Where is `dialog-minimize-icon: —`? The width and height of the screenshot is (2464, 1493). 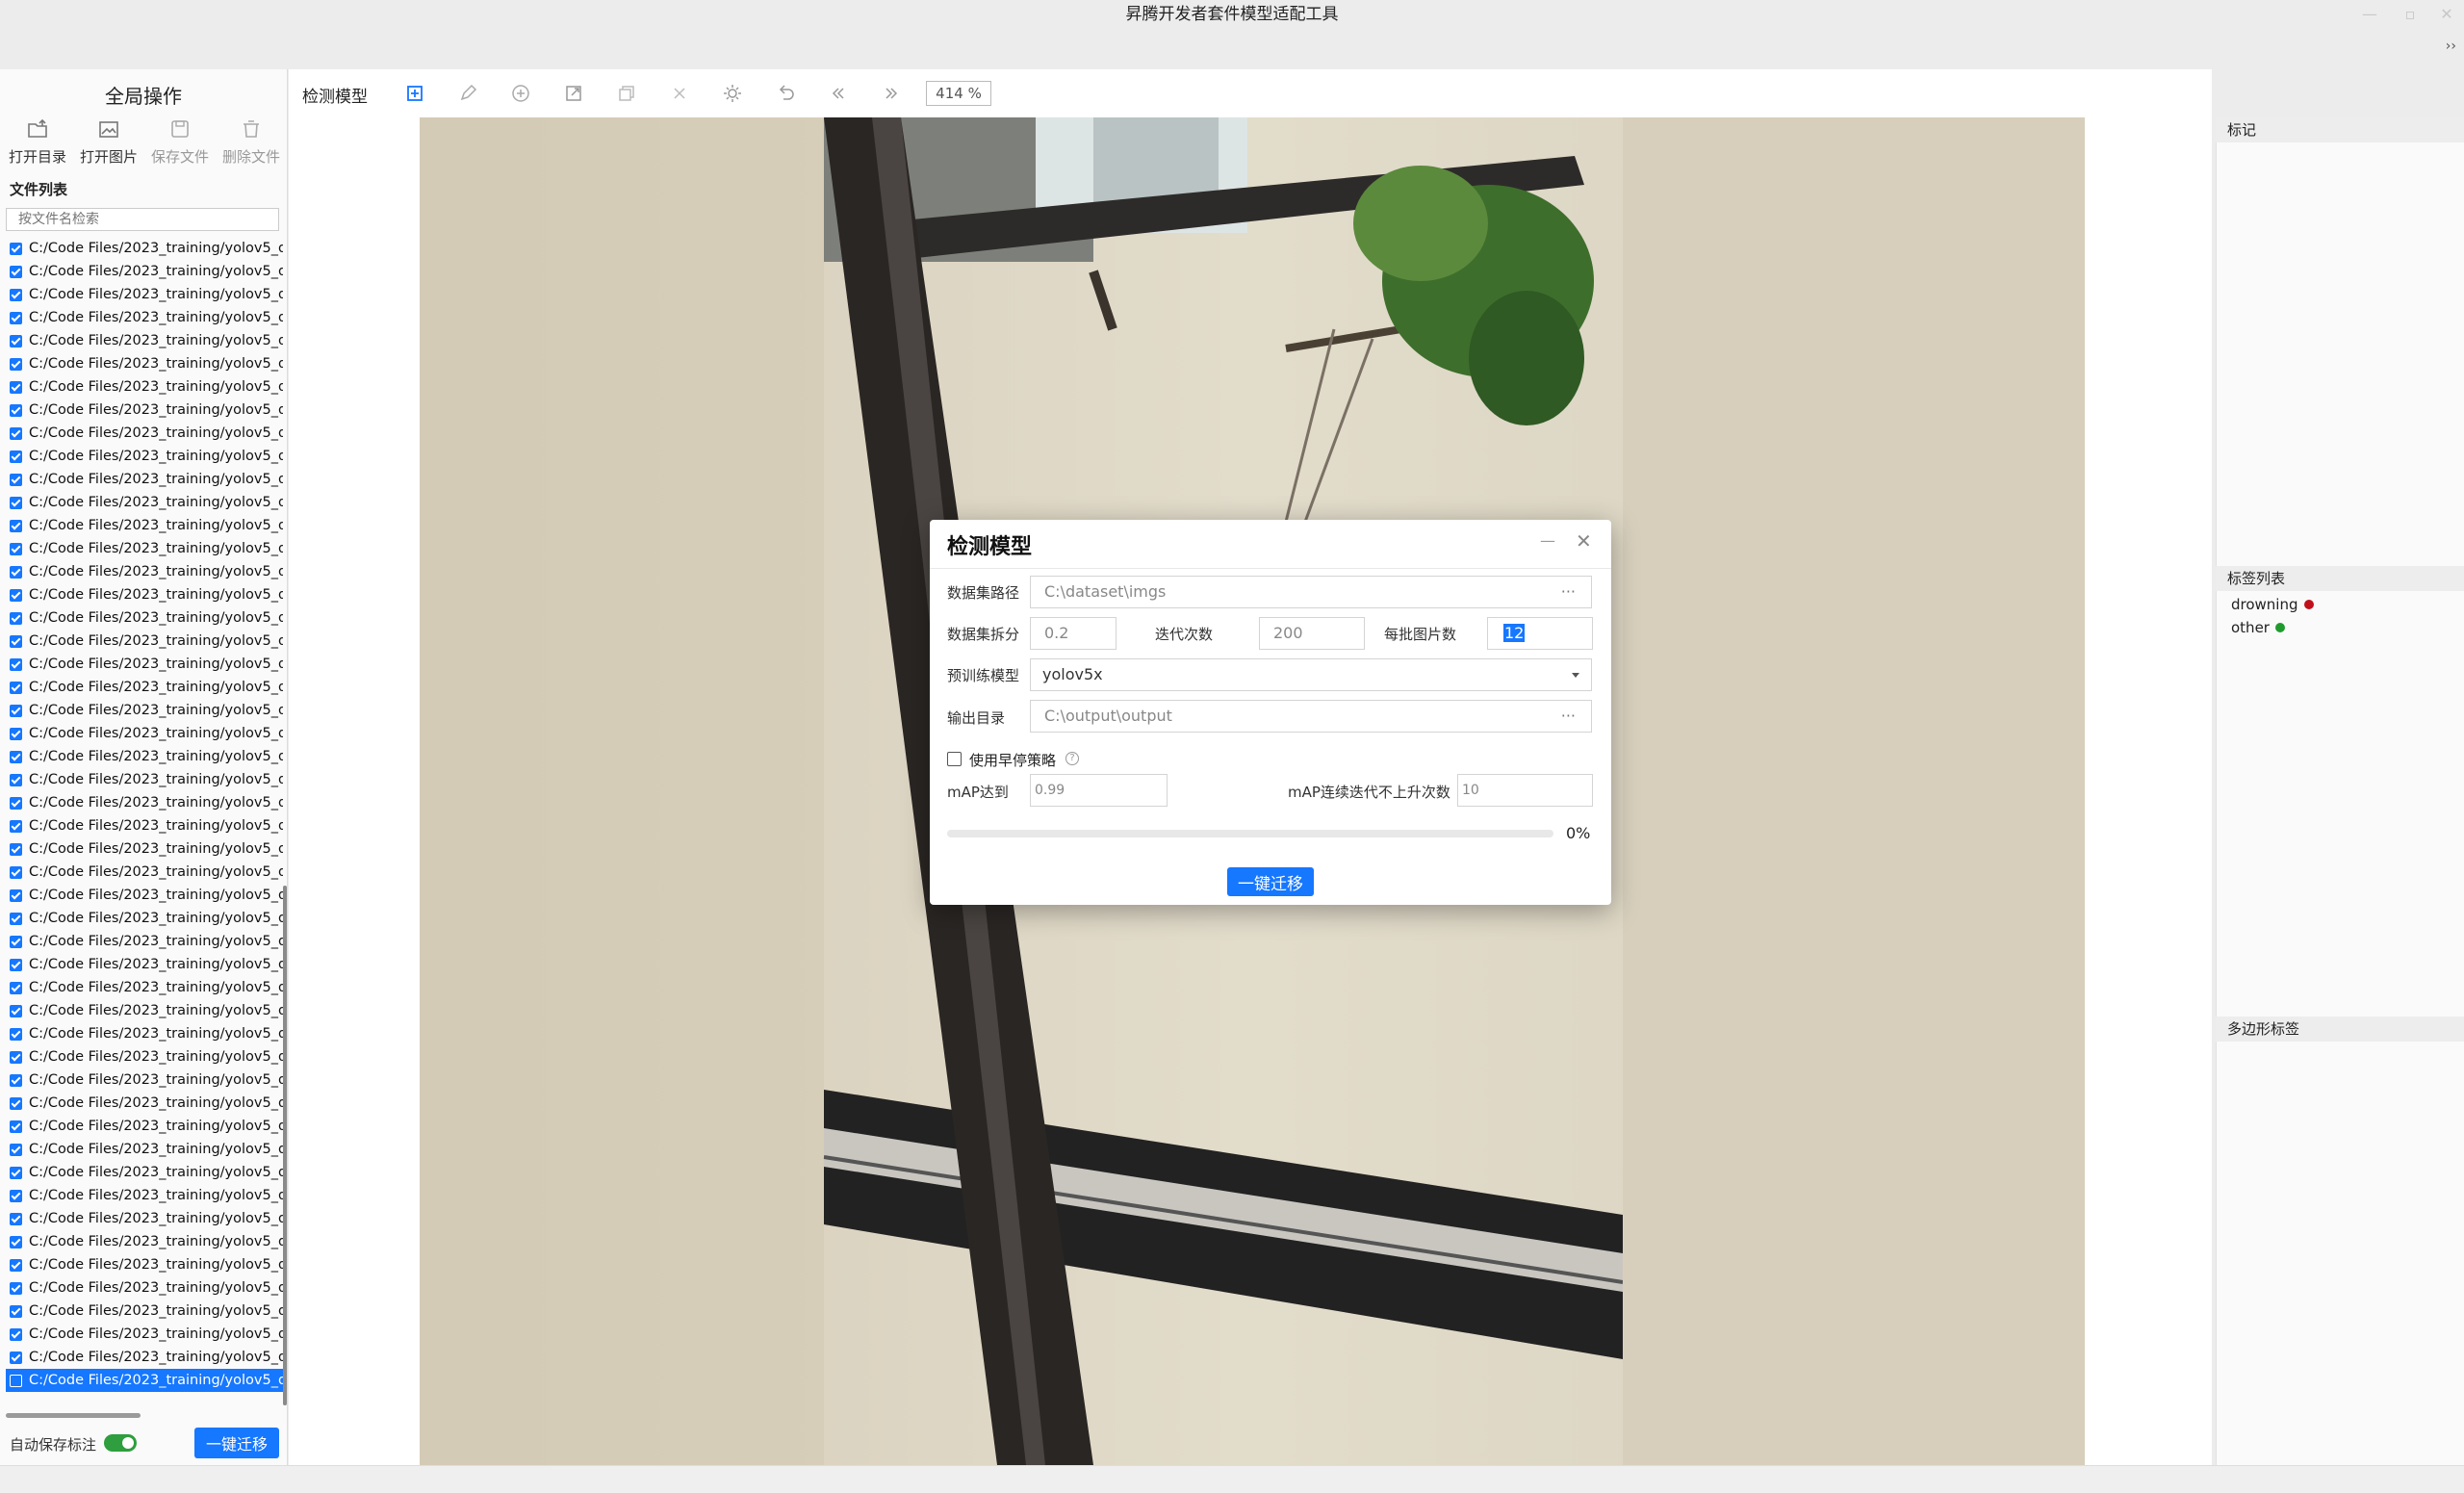 dialog-minimize-icon: — is located at coordinates (1547, 540).